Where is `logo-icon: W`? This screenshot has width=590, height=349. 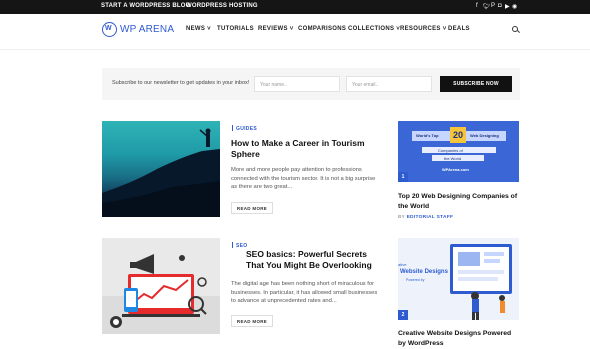 logo-icon: W is located at coordinates (109, 29).